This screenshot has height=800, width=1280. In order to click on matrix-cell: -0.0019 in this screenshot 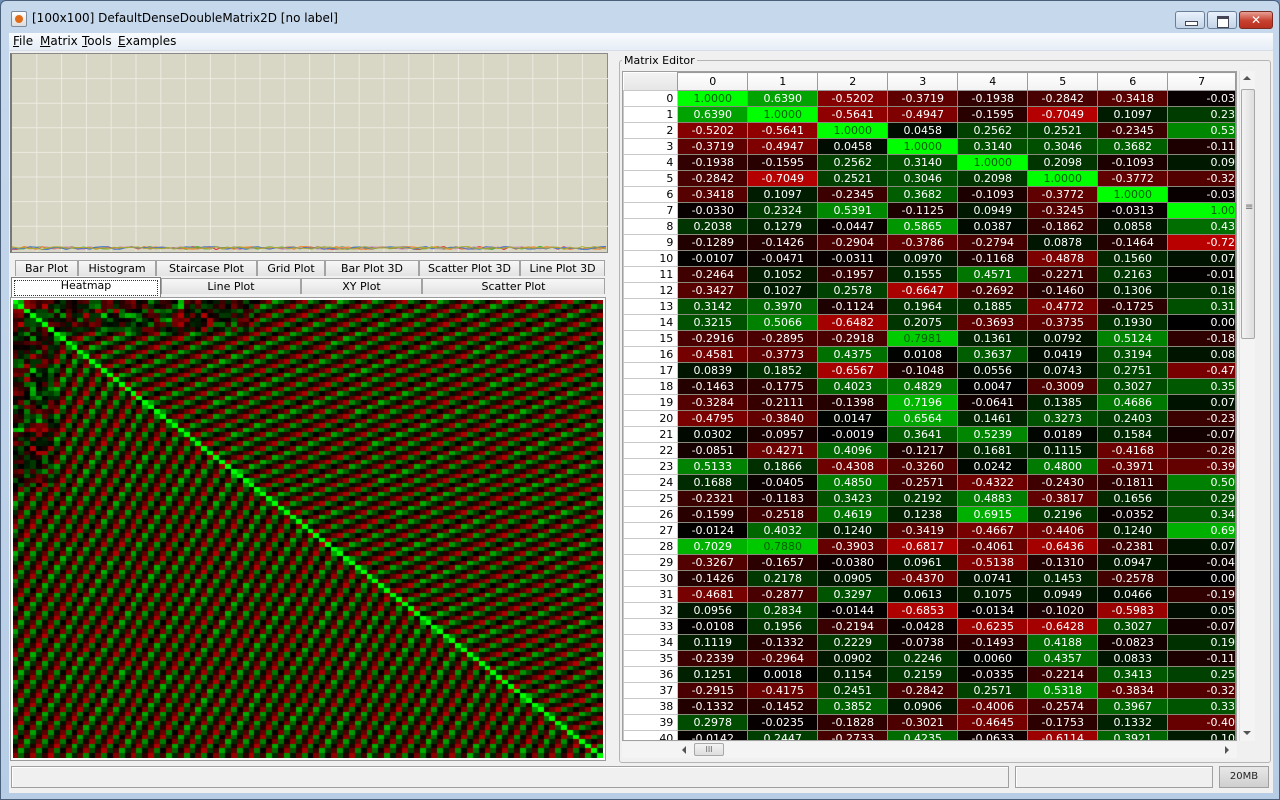, I will do `click(853, 434)`.